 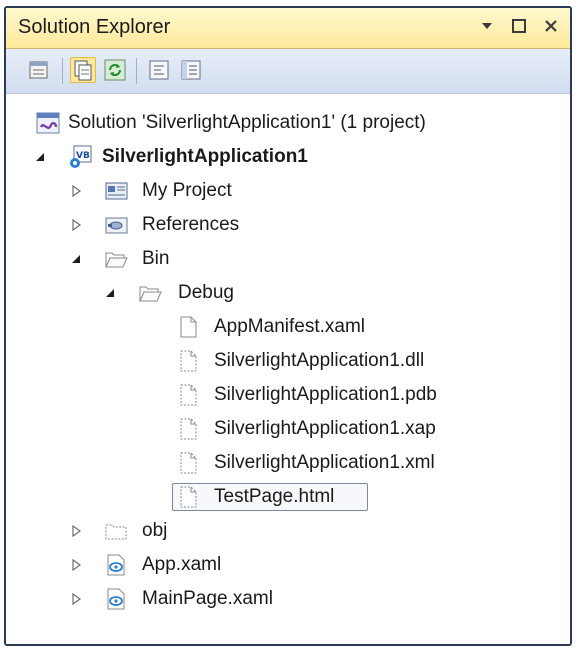 I want to click on tree-item-label: SilverlightApplication1.dll, so click(x=319, y=360).